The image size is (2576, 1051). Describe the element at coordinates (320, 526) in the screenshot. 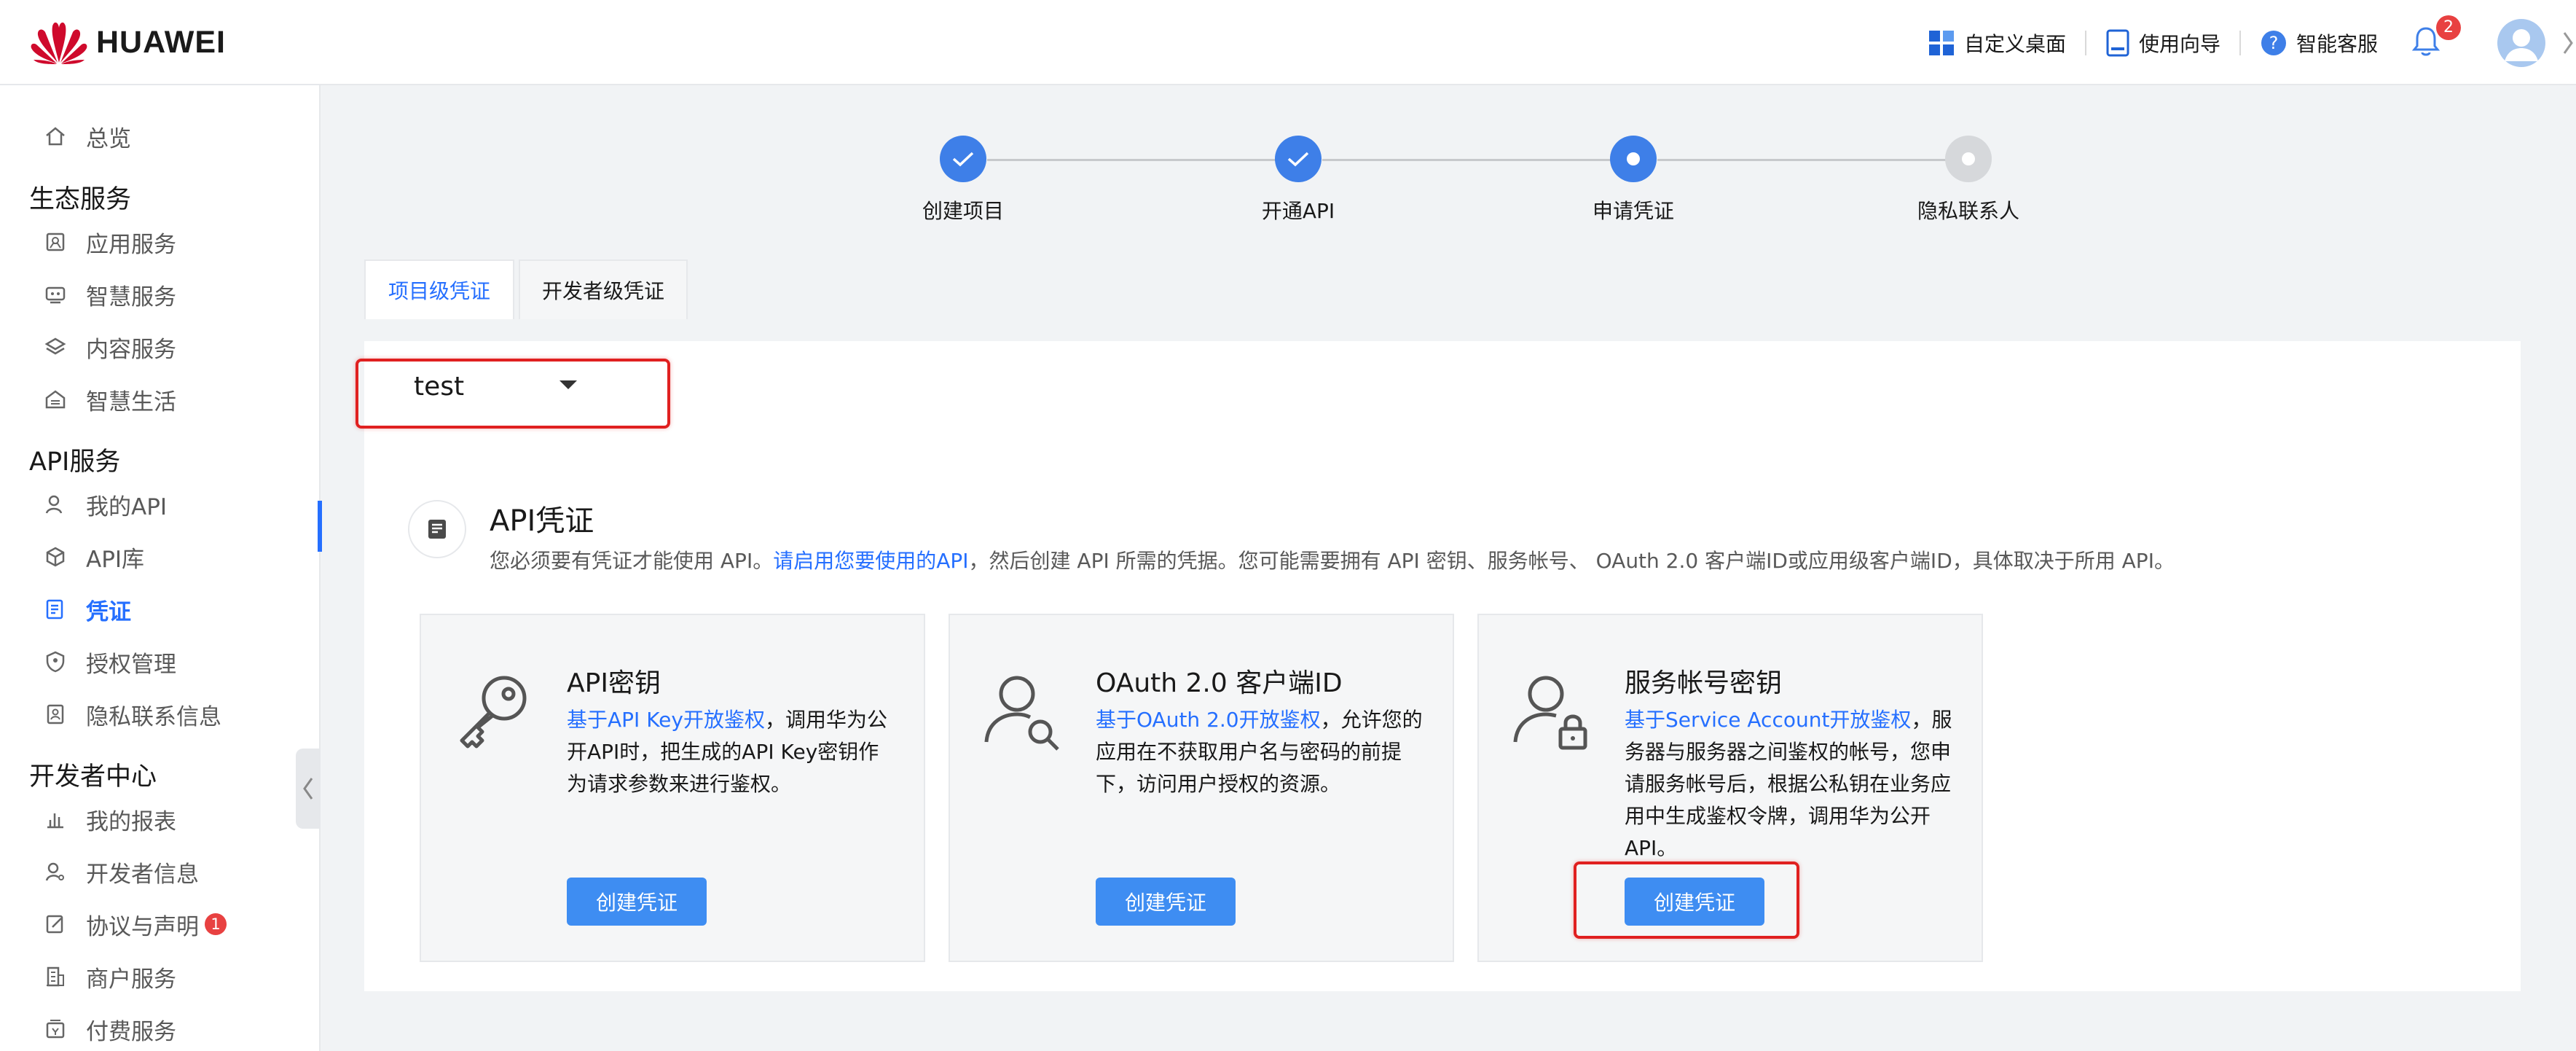

I see `active-nav-indicator` at that location.